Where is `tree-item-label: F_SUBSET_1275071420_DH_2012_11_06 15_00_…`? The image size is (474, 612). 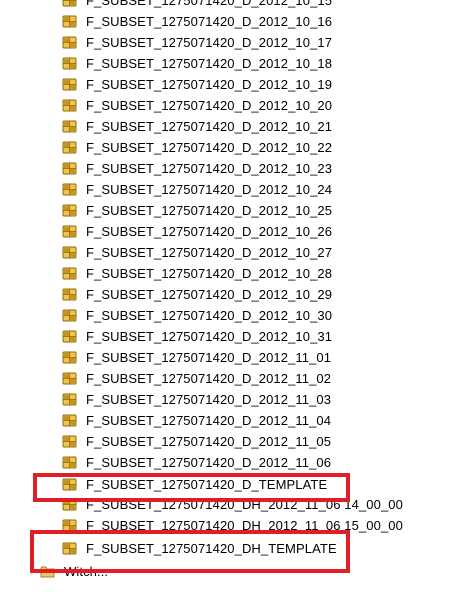 tree-item-label: F_SUBSET_1275071420_DH_2012_11_06 15_00_… is located at coordinates (244, 525).